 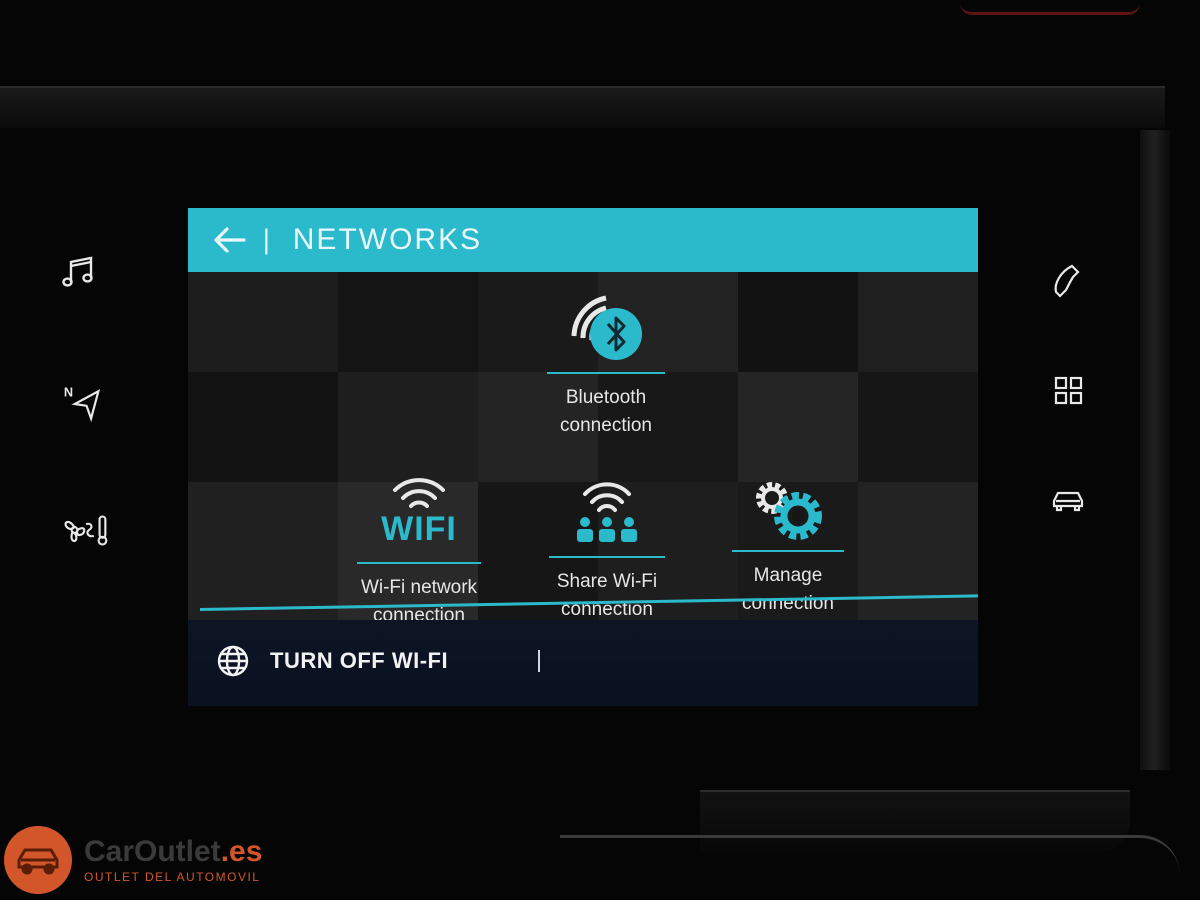 I want to click on bottom-bar-separator, so click(x=539, y=661).